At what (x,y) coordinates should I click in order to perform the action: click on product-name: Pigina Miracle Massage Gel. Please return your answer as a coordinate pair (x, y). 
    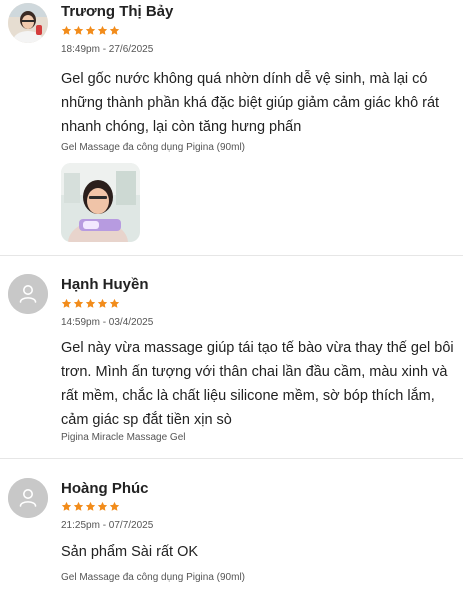
    Looking at the image, I should click on (123, 438).